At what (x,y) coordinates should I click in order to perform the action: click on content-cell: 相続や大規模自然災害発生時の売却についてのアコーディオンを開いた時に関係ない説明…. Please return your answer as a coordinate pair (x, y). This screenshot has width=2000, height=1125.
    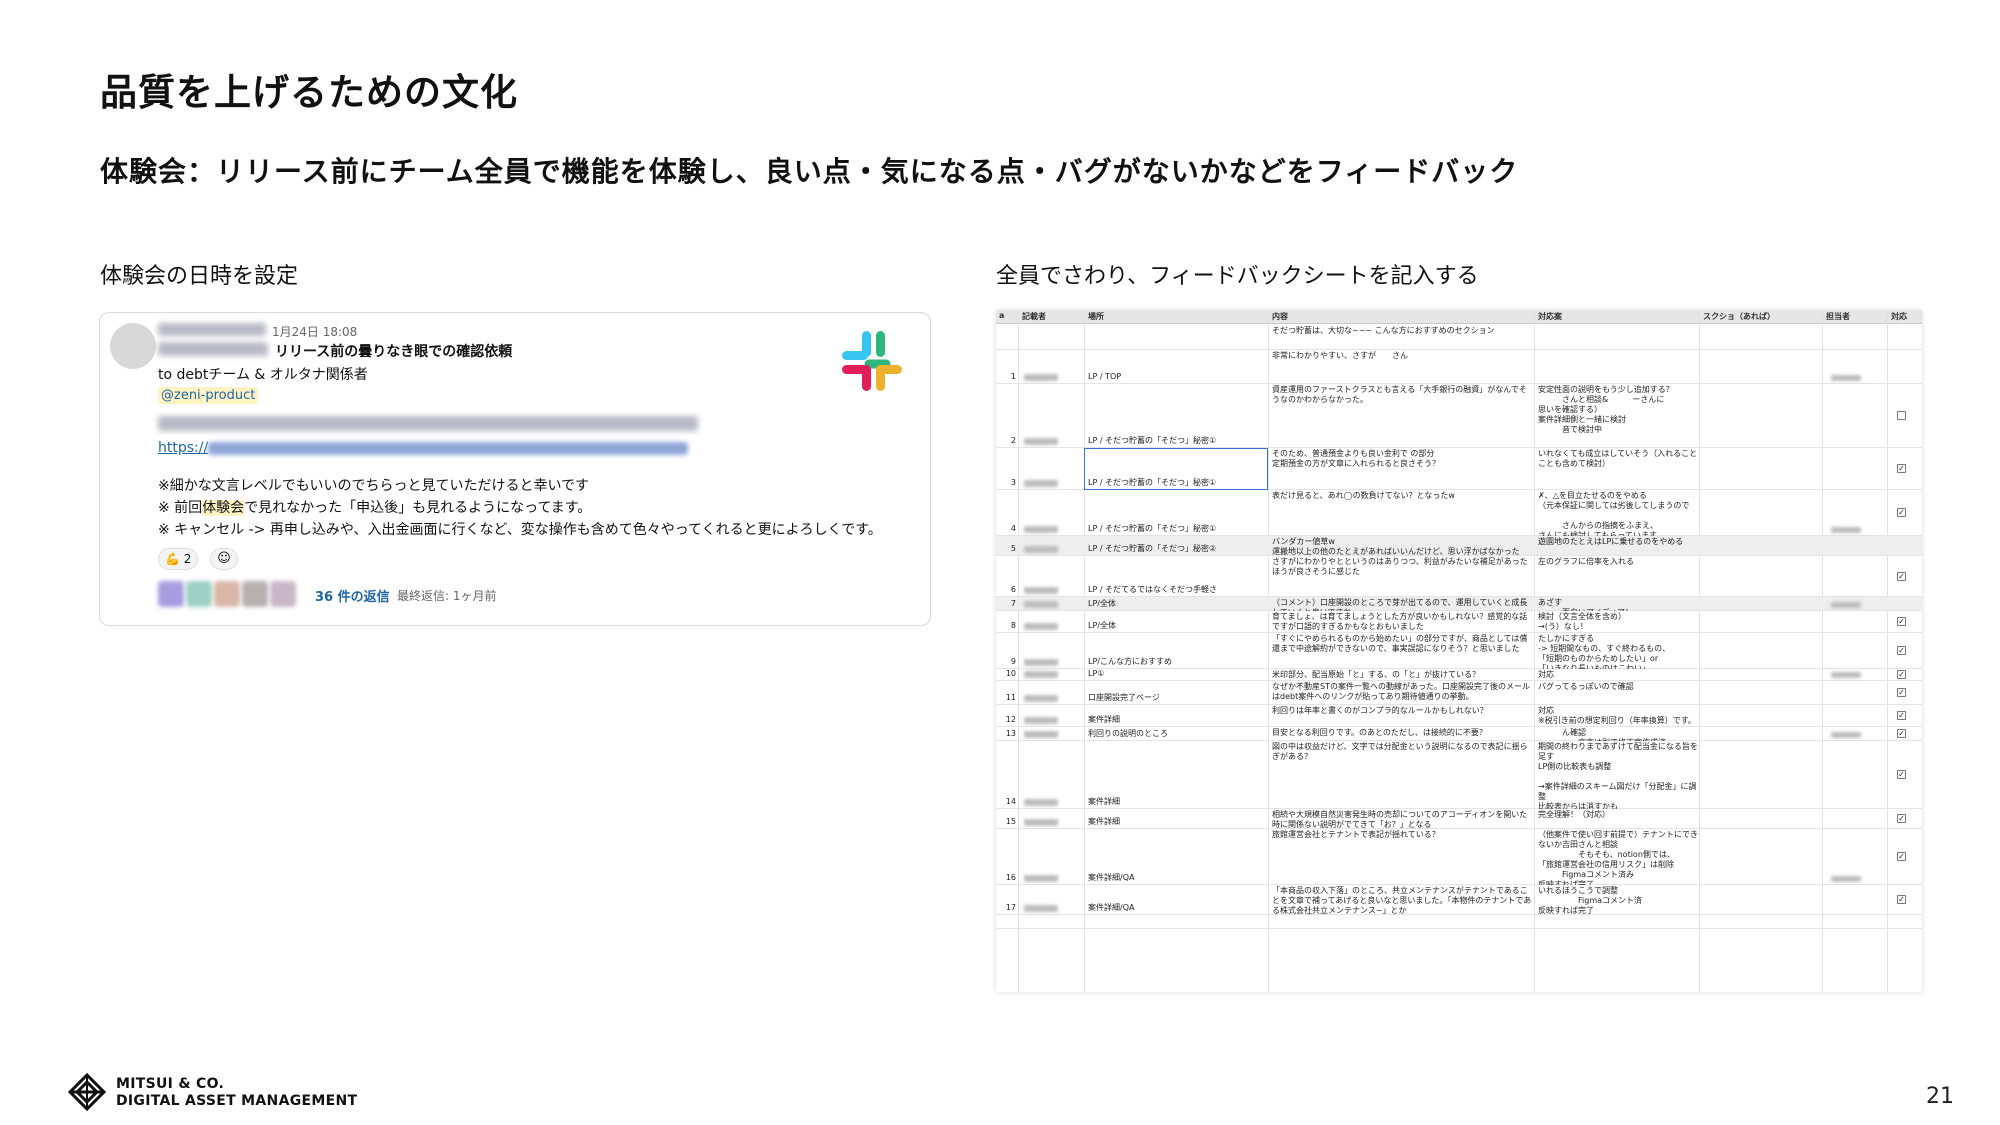
    Looking at the image, I should click on (1400, 819).